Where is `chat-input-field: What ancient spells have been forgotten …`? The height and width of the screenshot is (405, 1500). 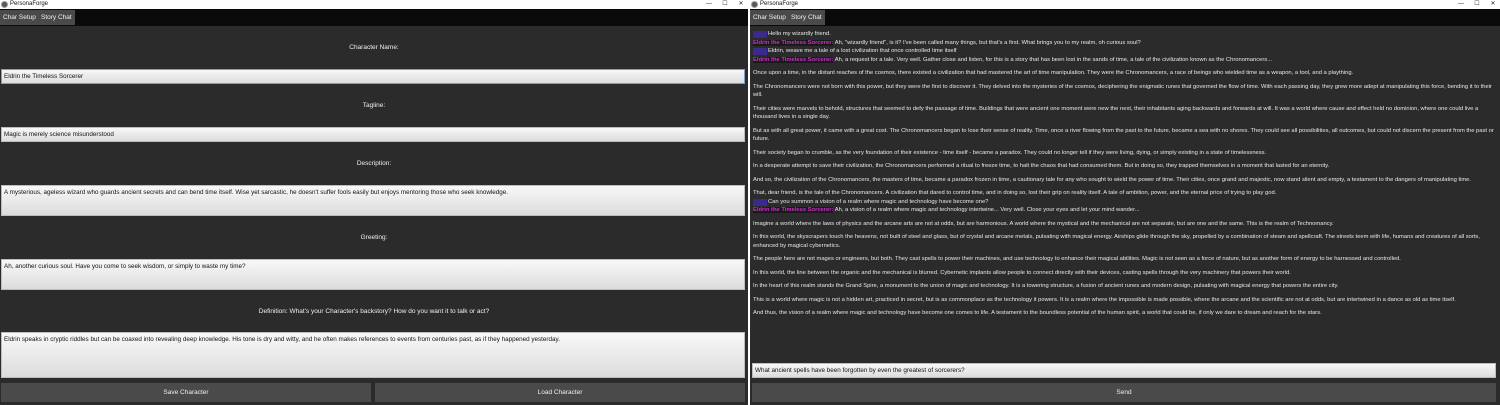
chat-input-field: What ancient spells have been forgotten … is located at coordinates (1124, 370).